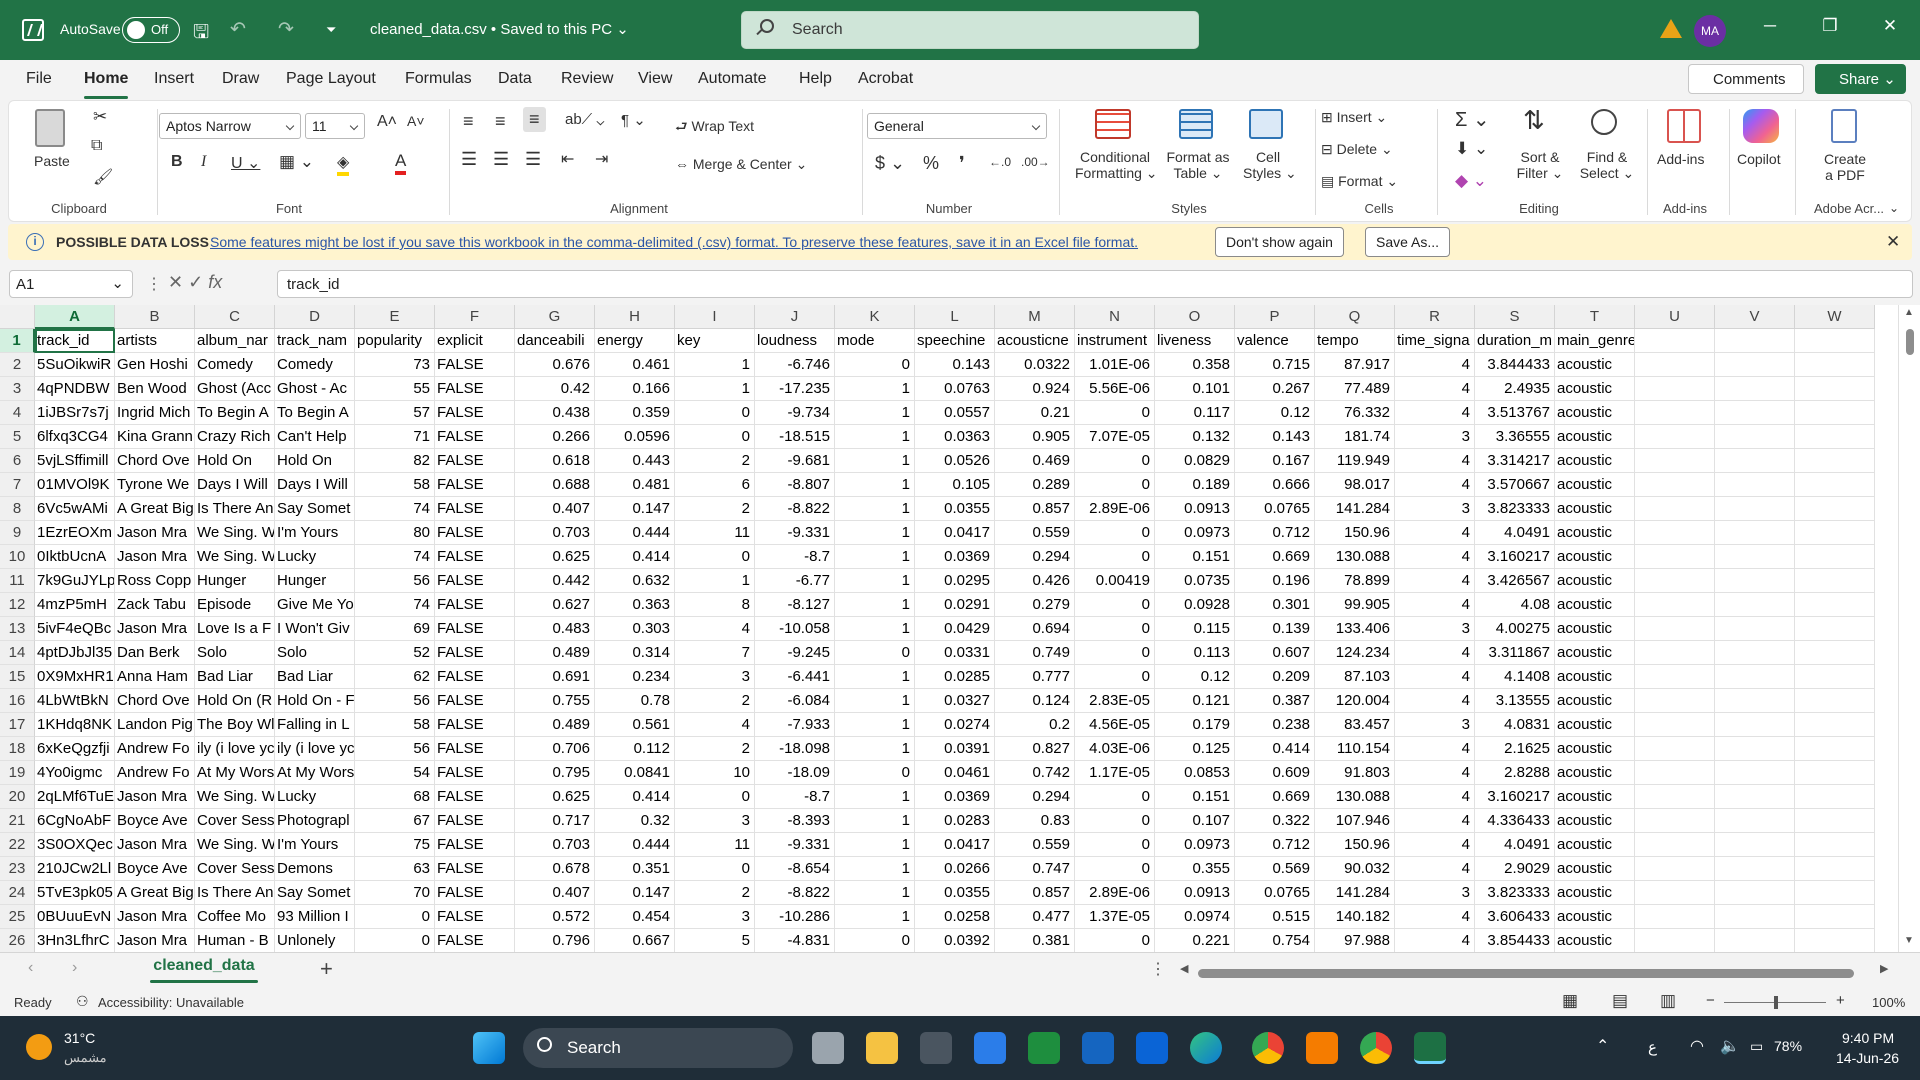 This screenshot has height=1080, width=1920. What do you see at coordinates (1840, 1000) in the screenshot?
I see `zoom-in-icon: +` at bounding box center [1840, 1000].